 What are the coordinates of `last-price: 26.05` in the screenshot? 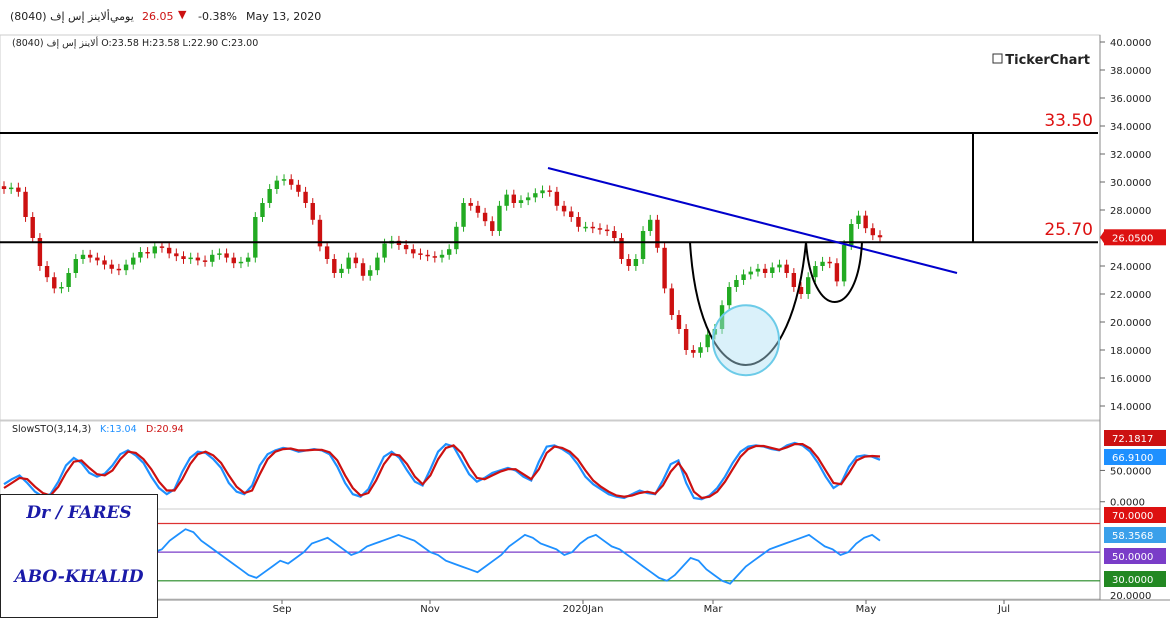 It's located at (158, 16).